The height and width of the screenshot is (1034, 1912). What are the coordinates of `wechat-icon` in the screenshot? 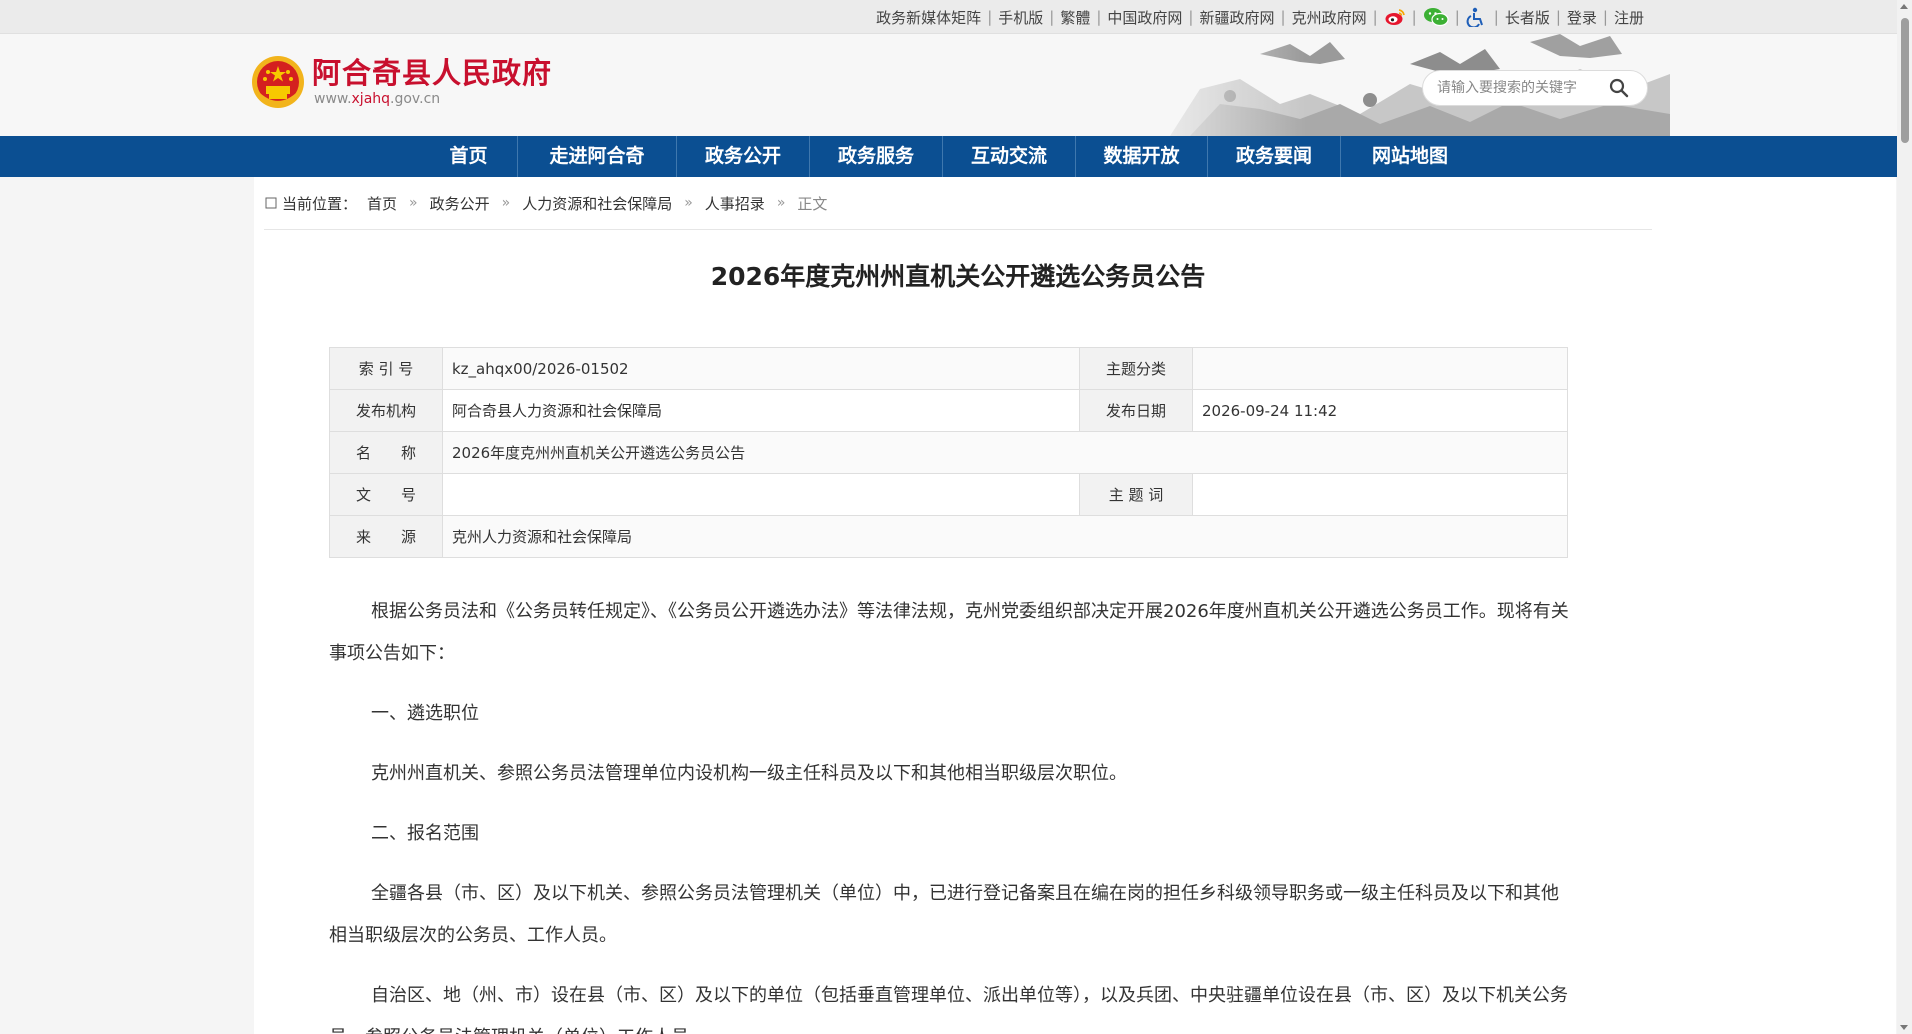 It's located at (1436, 17).